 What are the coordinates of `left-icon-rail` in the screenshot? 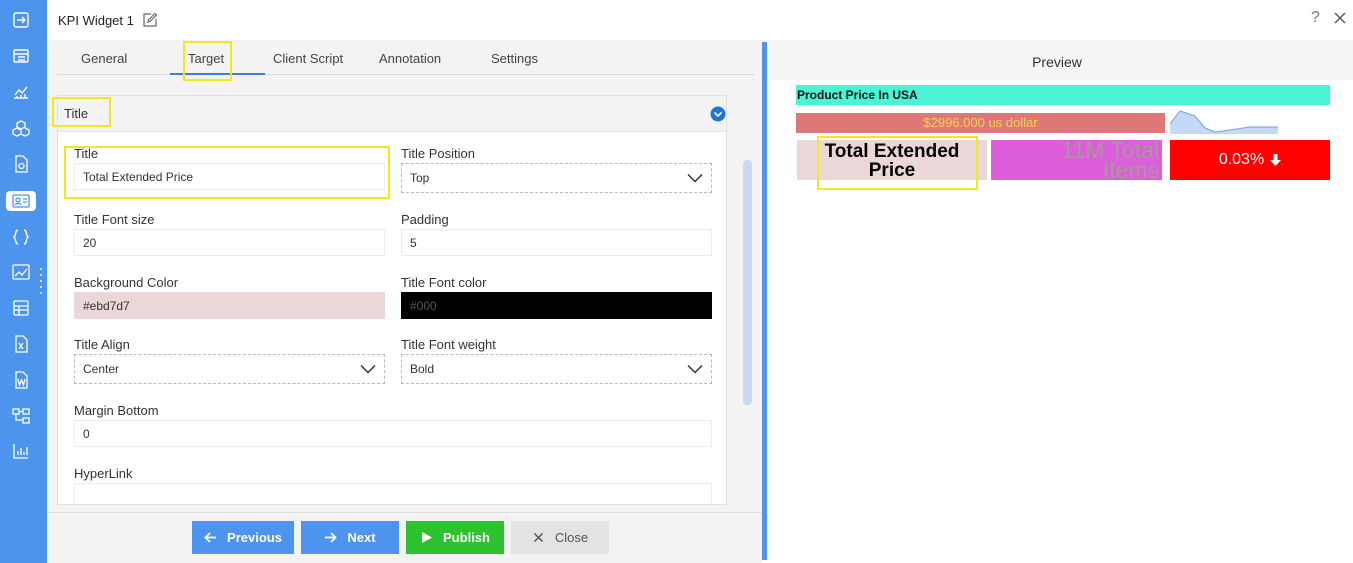 It's located at (23, 281).